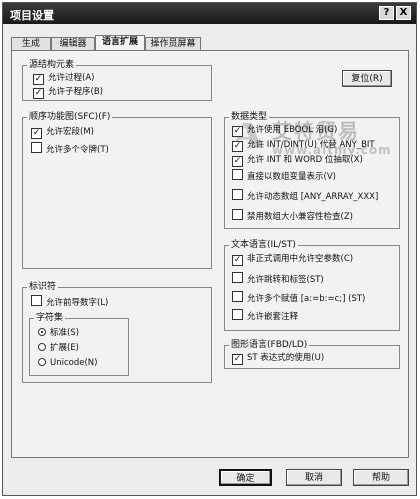 This screenshot has height=499, width=420. What do you see at coordinates (32, 15) in the screenshot?
I see `window-title: 项目设置` at bounding box center [32, 15].